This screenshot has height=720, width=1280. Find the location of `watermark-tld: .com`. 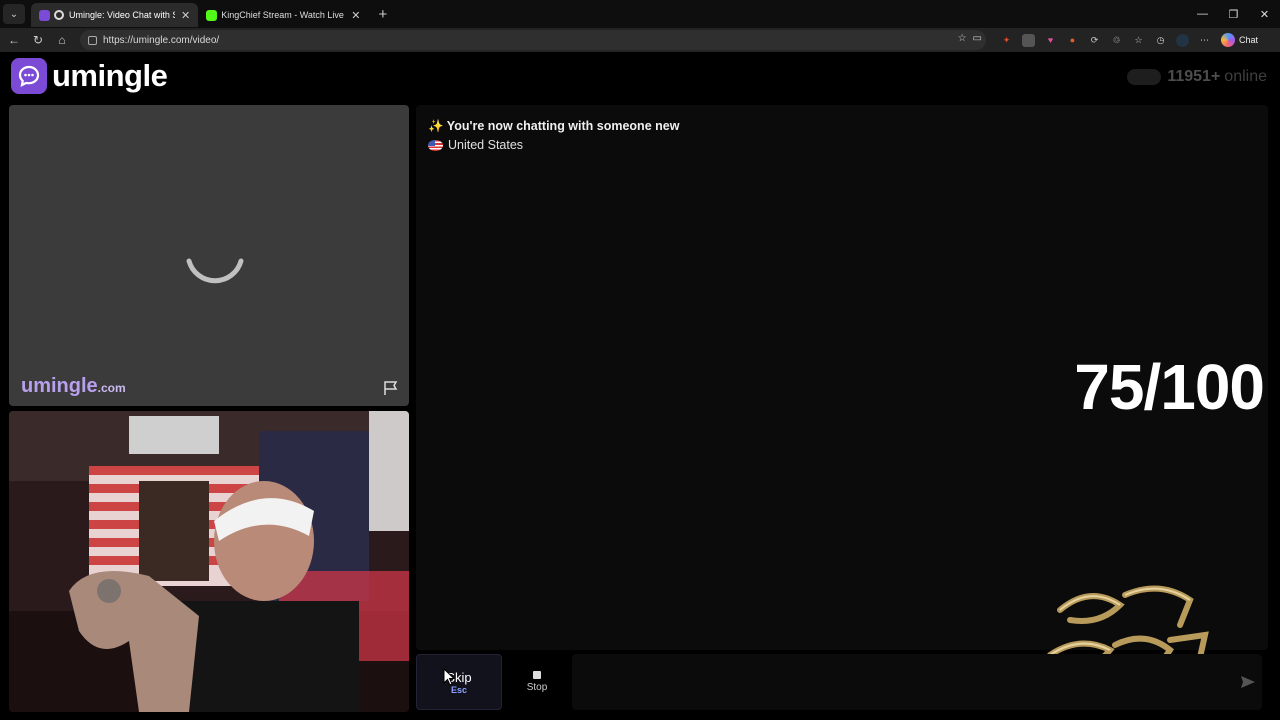

watermark-tld: .com is located at coordinates (111, 388).